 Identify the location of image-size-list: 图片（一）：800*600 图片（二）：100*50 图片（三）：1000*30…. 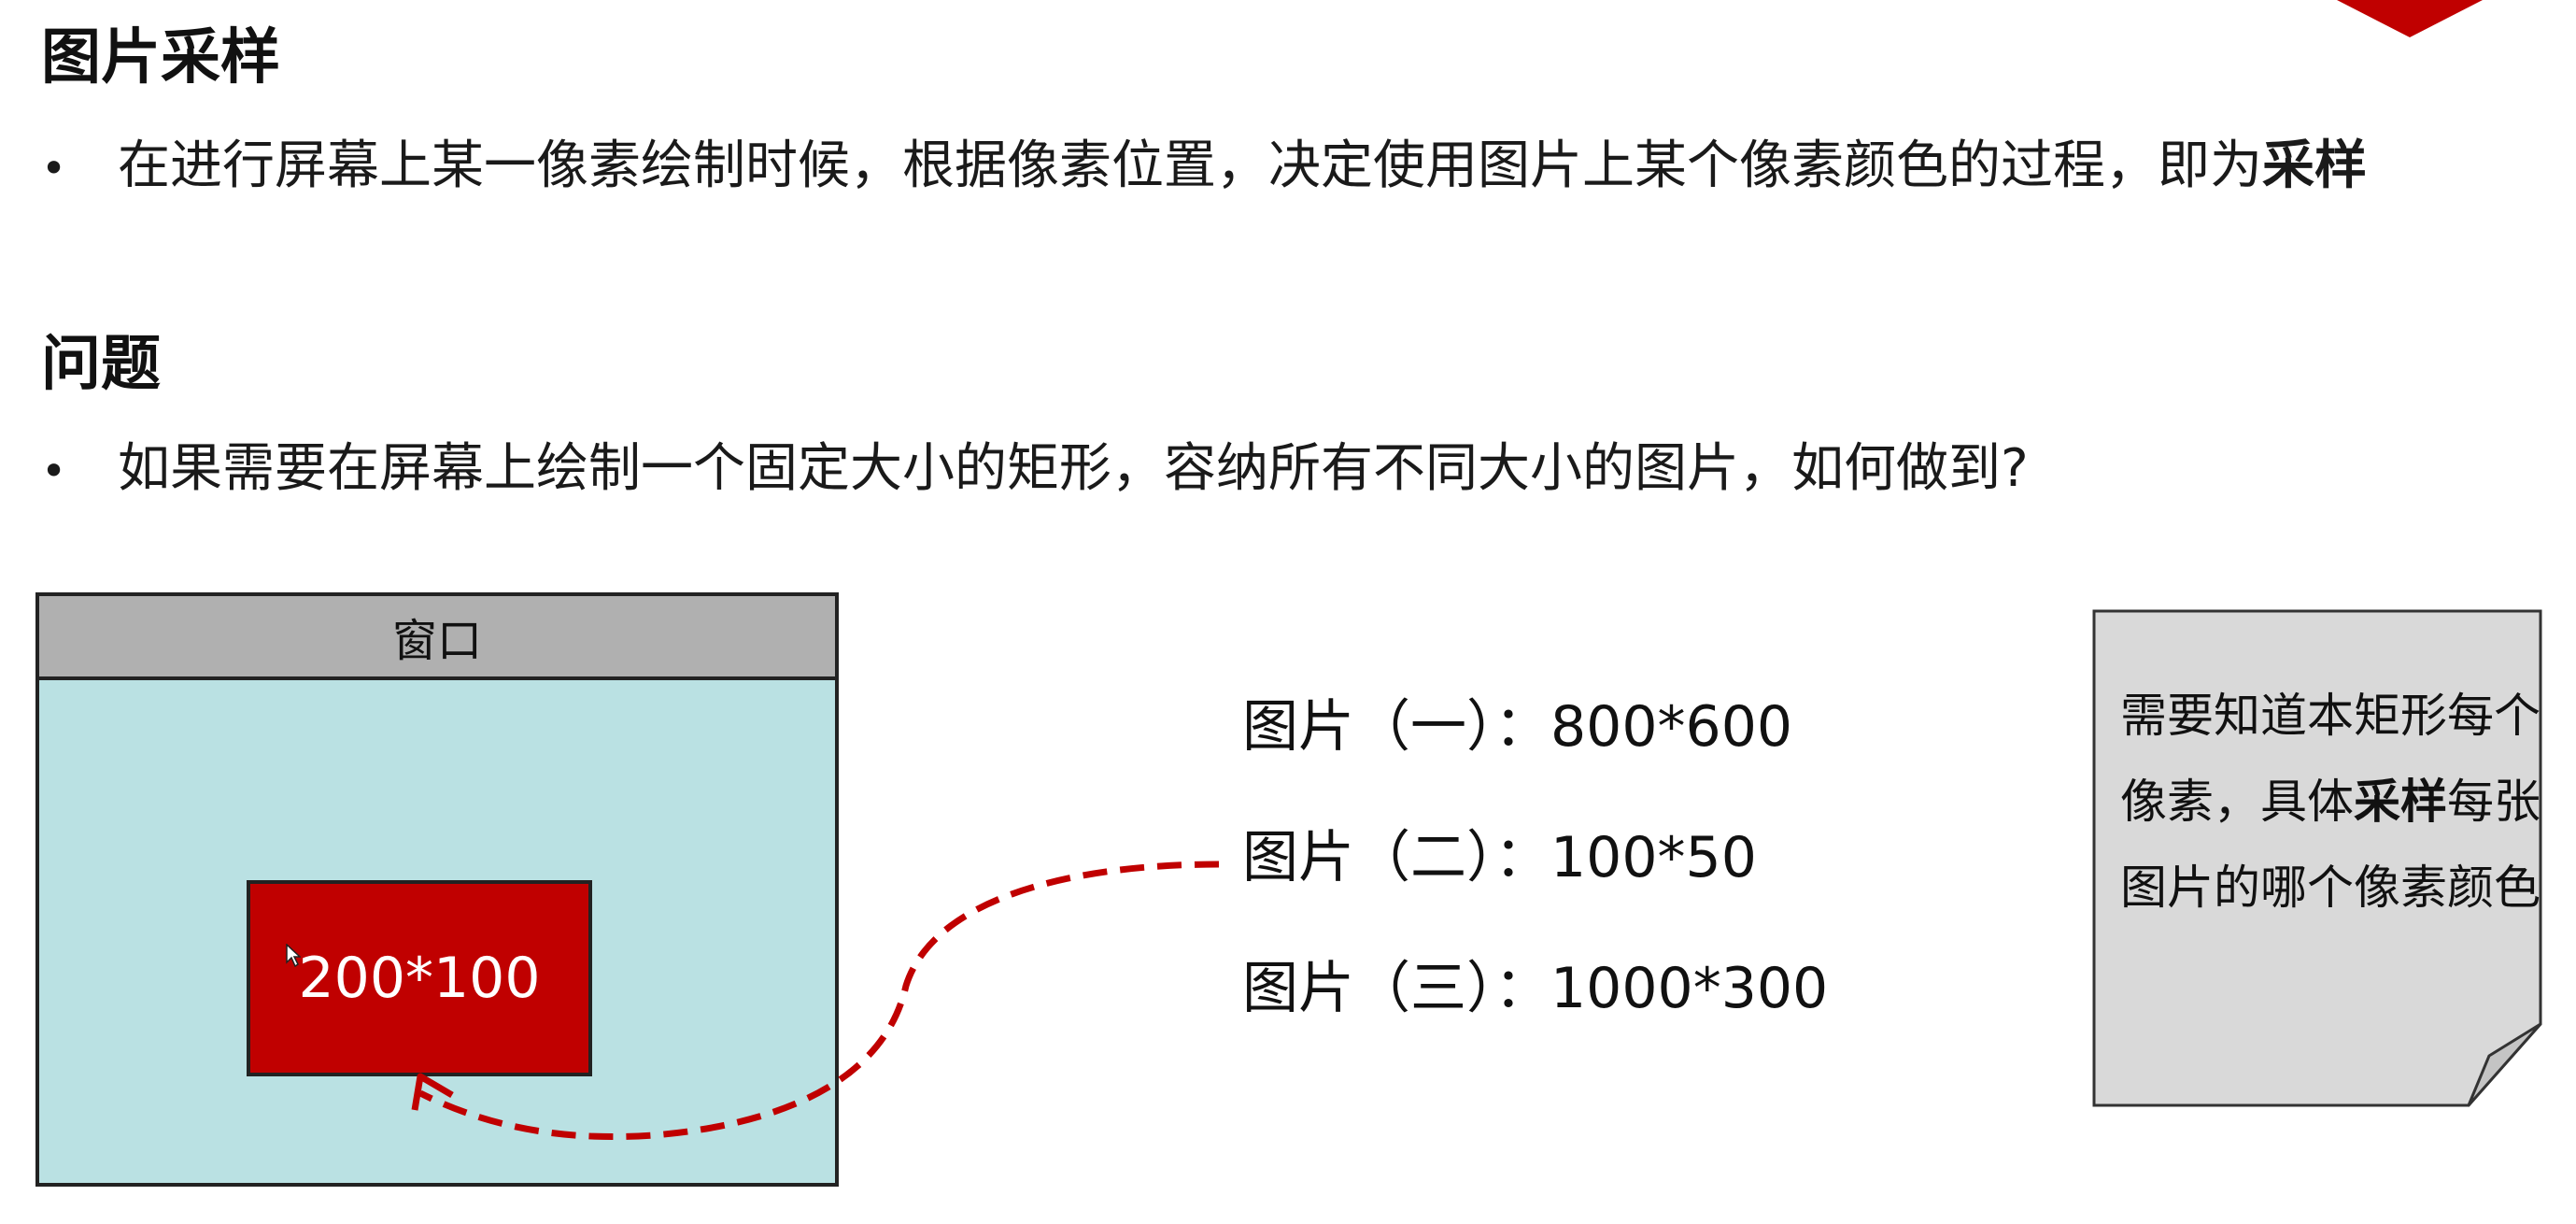
(1535, 895).